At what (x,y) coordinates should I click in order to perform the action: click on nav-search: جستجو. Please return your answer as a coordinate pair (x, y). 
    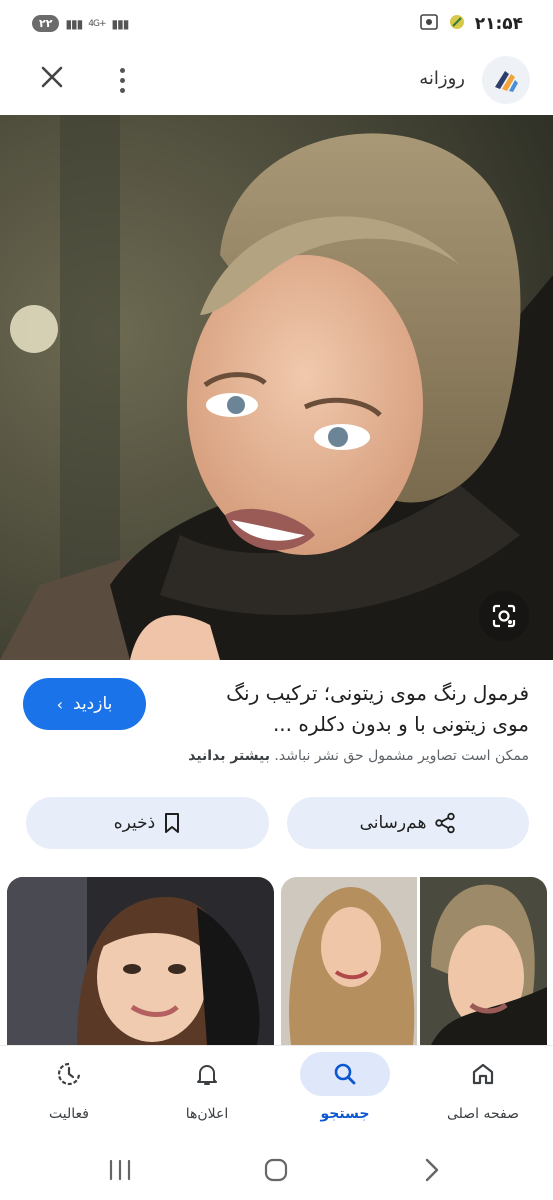
    Looking at the image, I should click on (345, 1094).